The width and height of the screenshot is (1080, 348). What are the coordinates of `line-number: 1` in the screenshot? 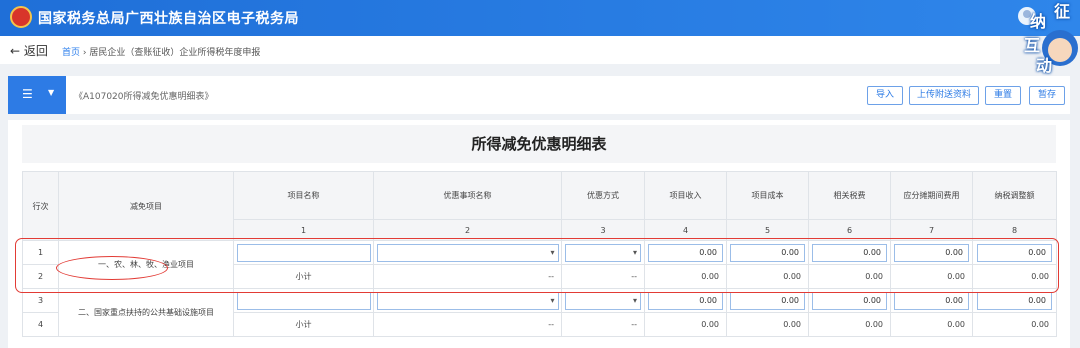 It's located at (40, 252).